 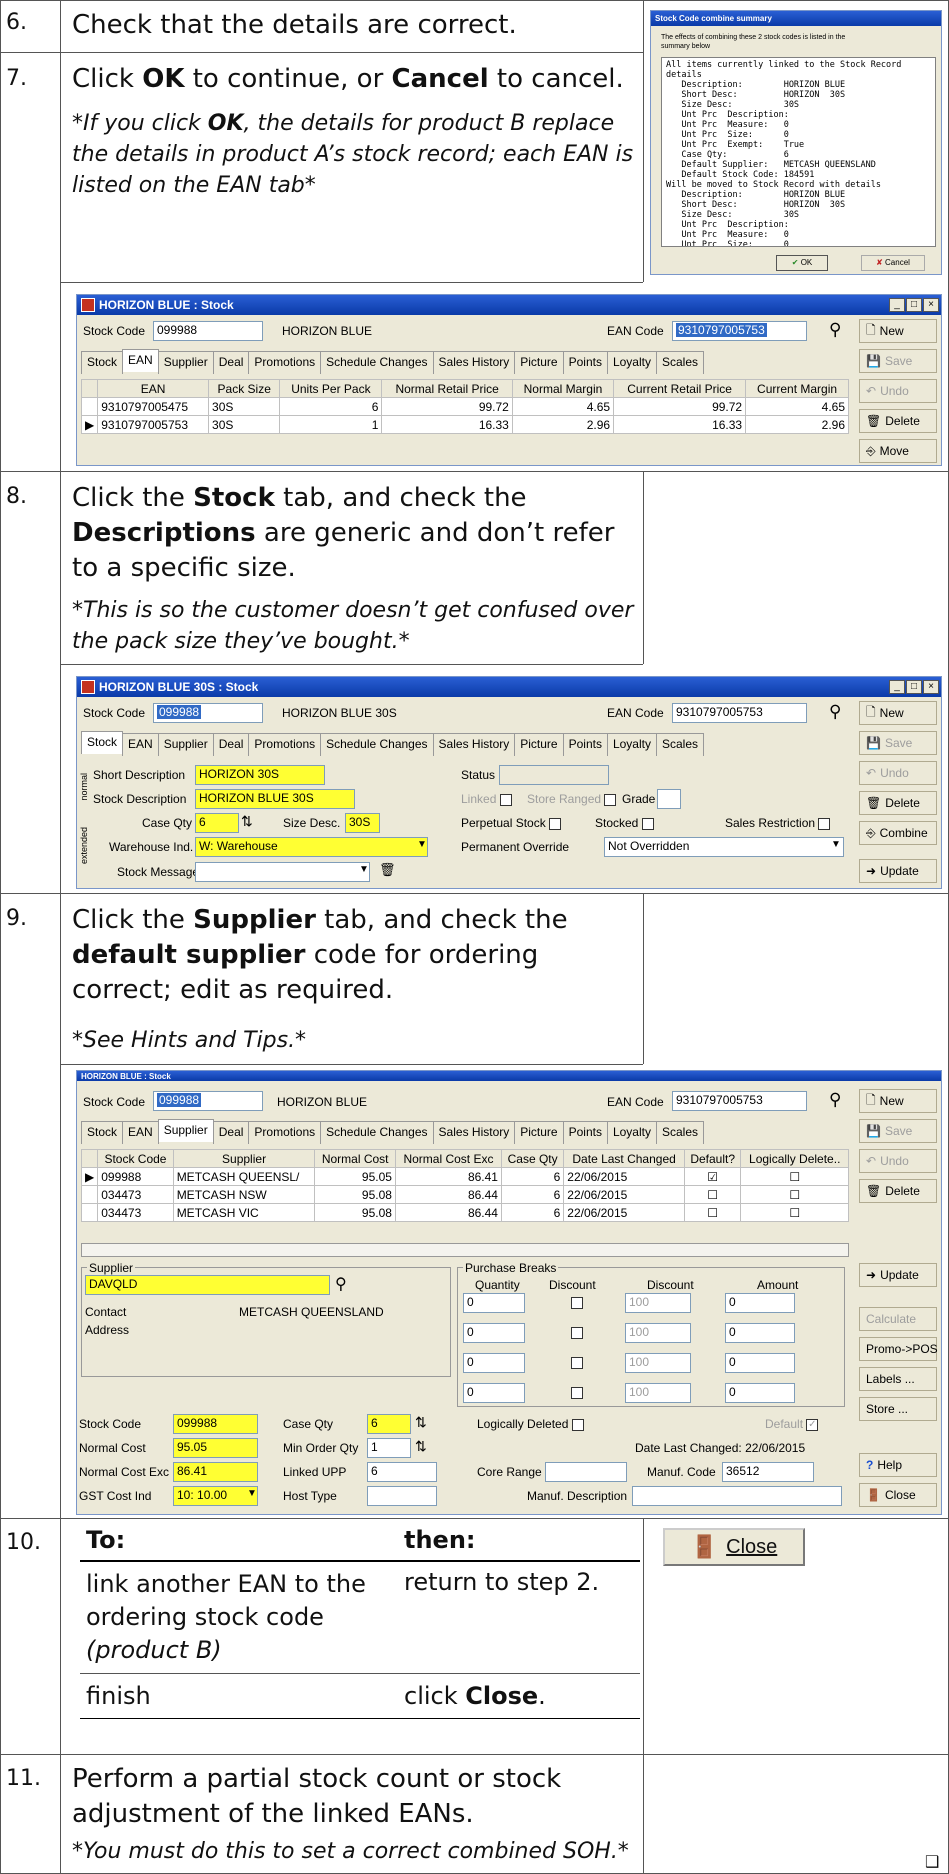 I want to click on stock-desc-input: HORIZON BLUE 30S, so click(x=275, y=799).